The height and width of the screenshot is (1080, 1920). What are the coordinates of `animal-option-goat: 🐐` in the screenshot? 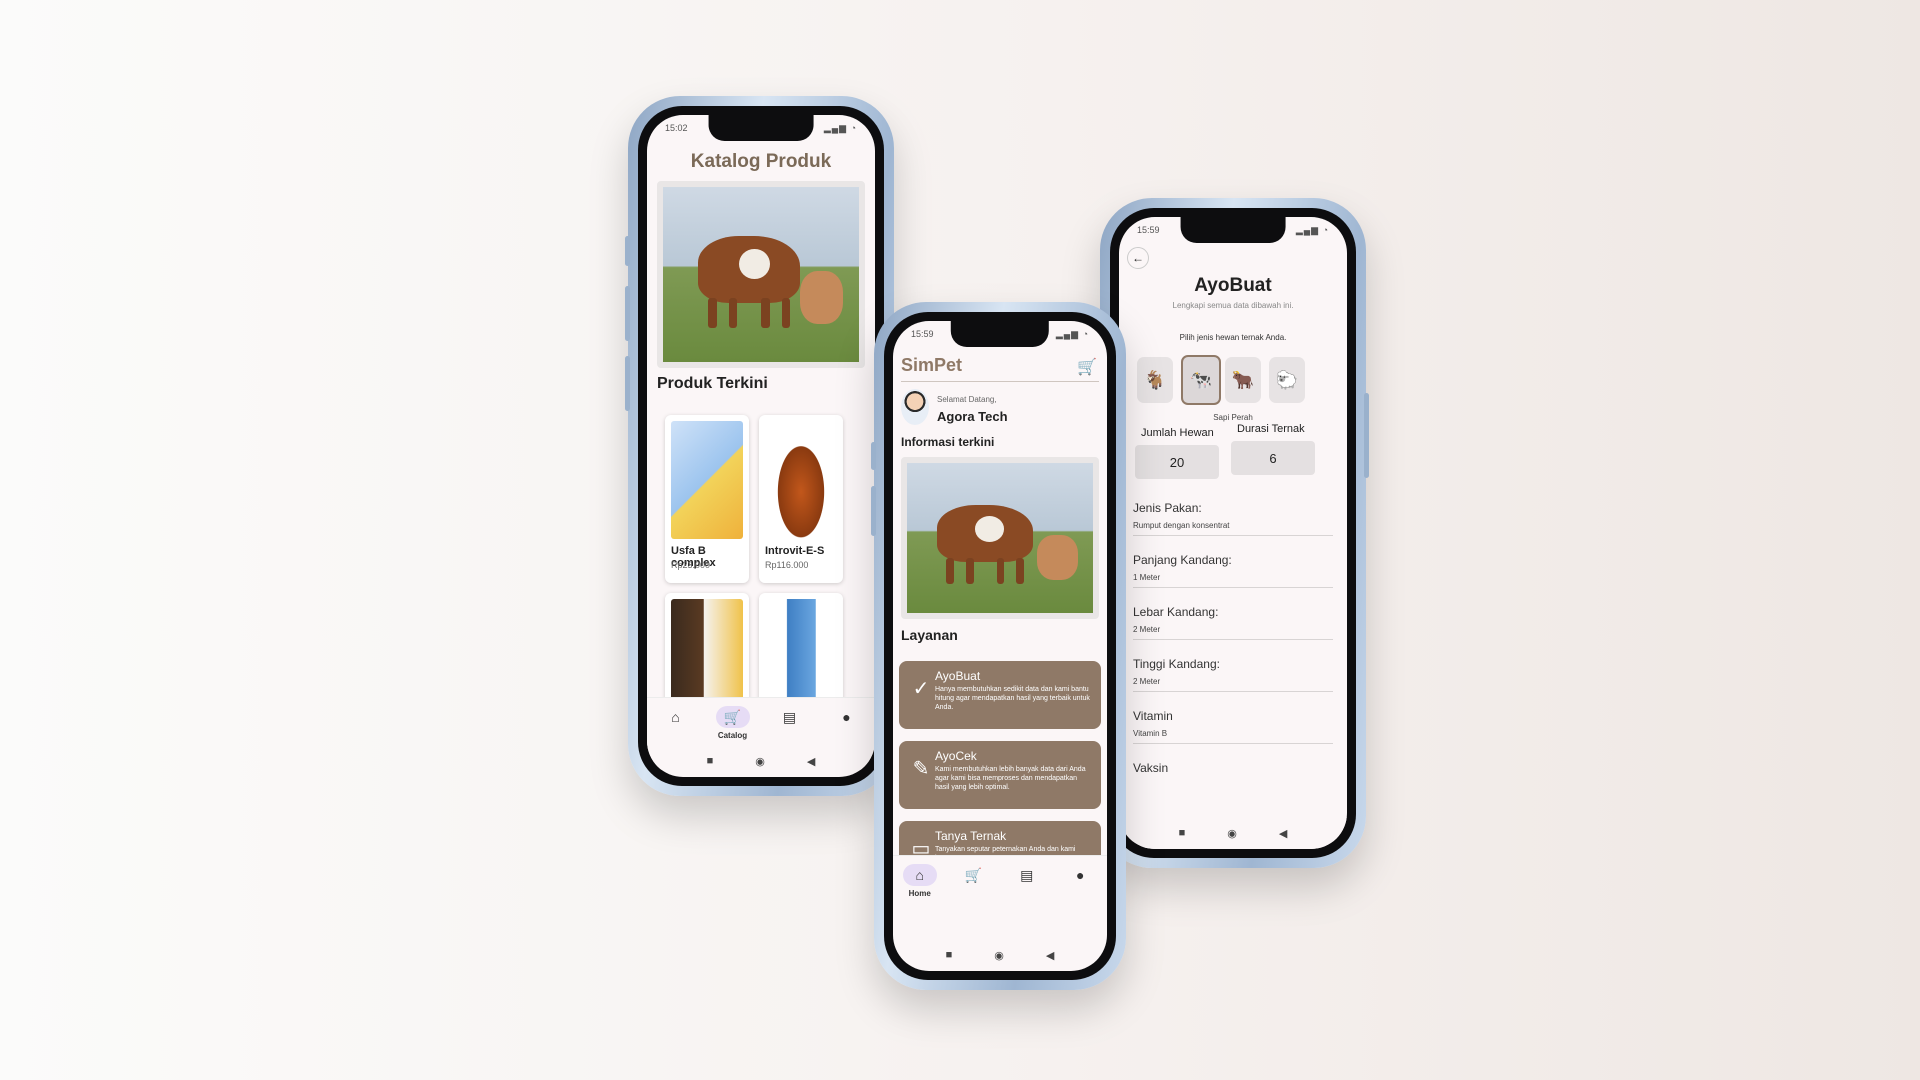 It's located at (1155, 380).